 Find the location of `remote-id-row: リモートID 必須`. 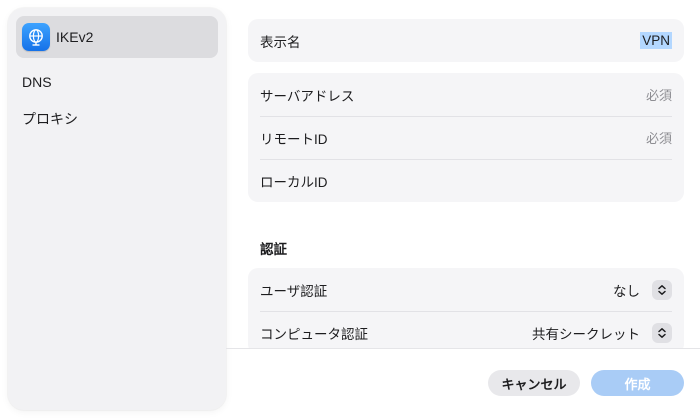

remote-id-row: リモートID 必須 is located at coordinates (466, 137).